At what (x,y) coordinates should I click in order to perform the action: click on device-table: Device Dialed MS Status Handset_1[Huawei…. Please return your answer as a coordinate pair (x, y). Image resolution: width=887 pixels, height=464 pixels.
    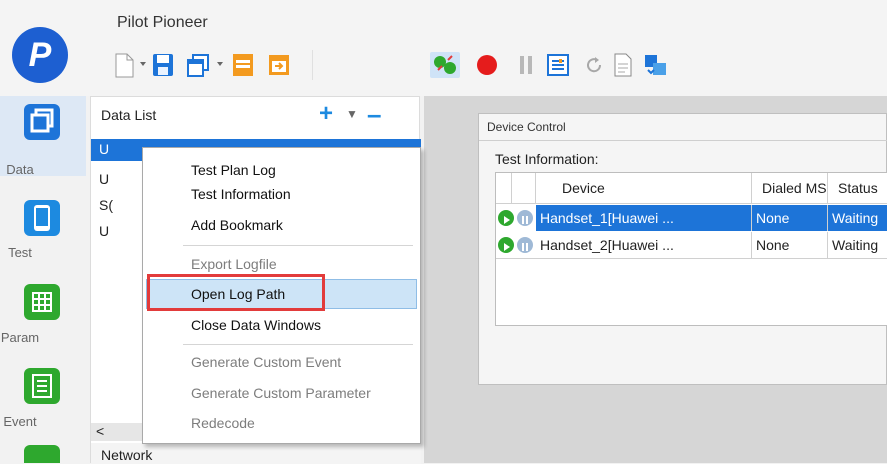
    Looking at the image, I should click on (691, 249).